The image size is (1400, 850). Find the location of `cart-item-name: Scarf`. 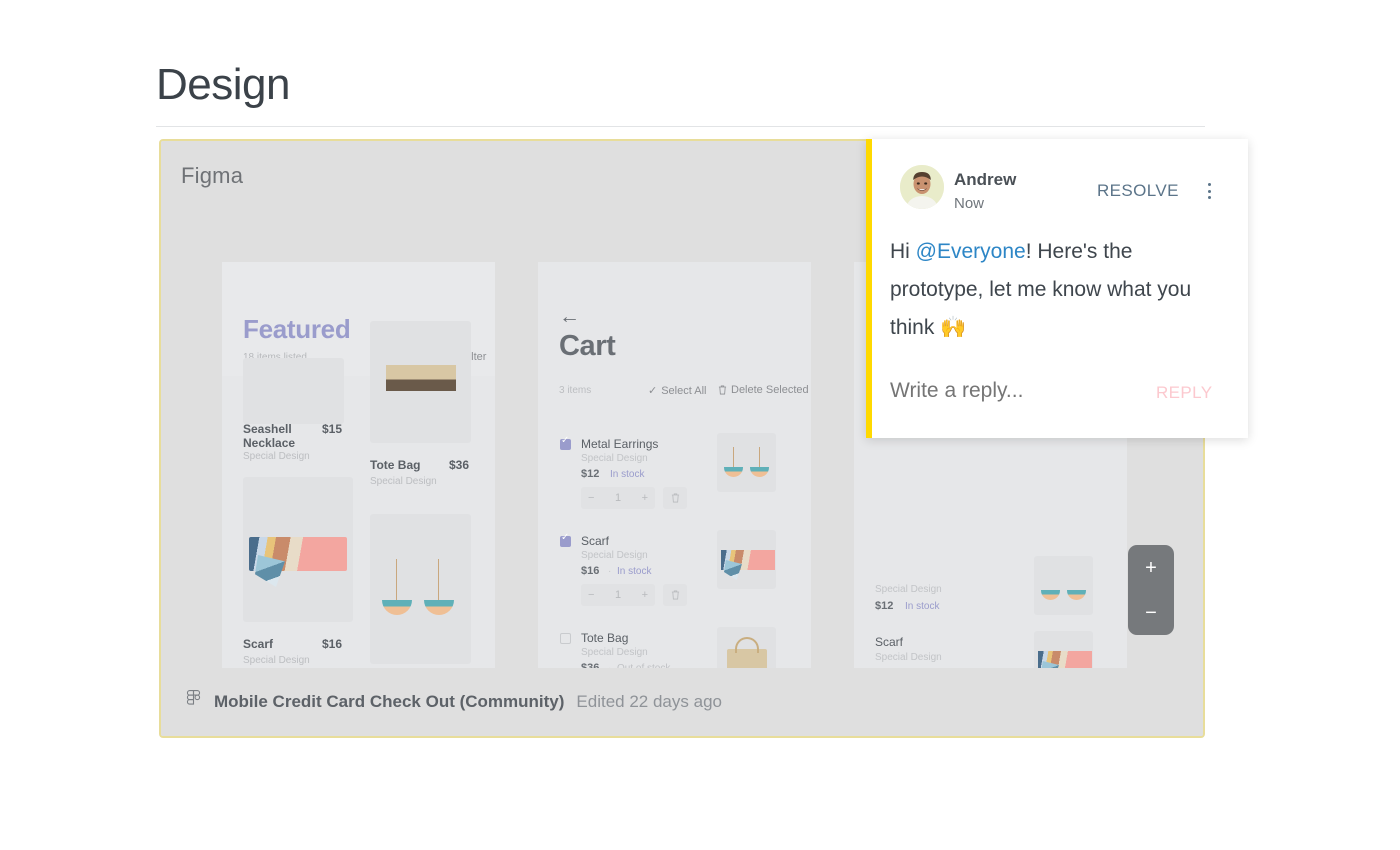

cart-item-name: Scarf is located at coordinates (595, 541).